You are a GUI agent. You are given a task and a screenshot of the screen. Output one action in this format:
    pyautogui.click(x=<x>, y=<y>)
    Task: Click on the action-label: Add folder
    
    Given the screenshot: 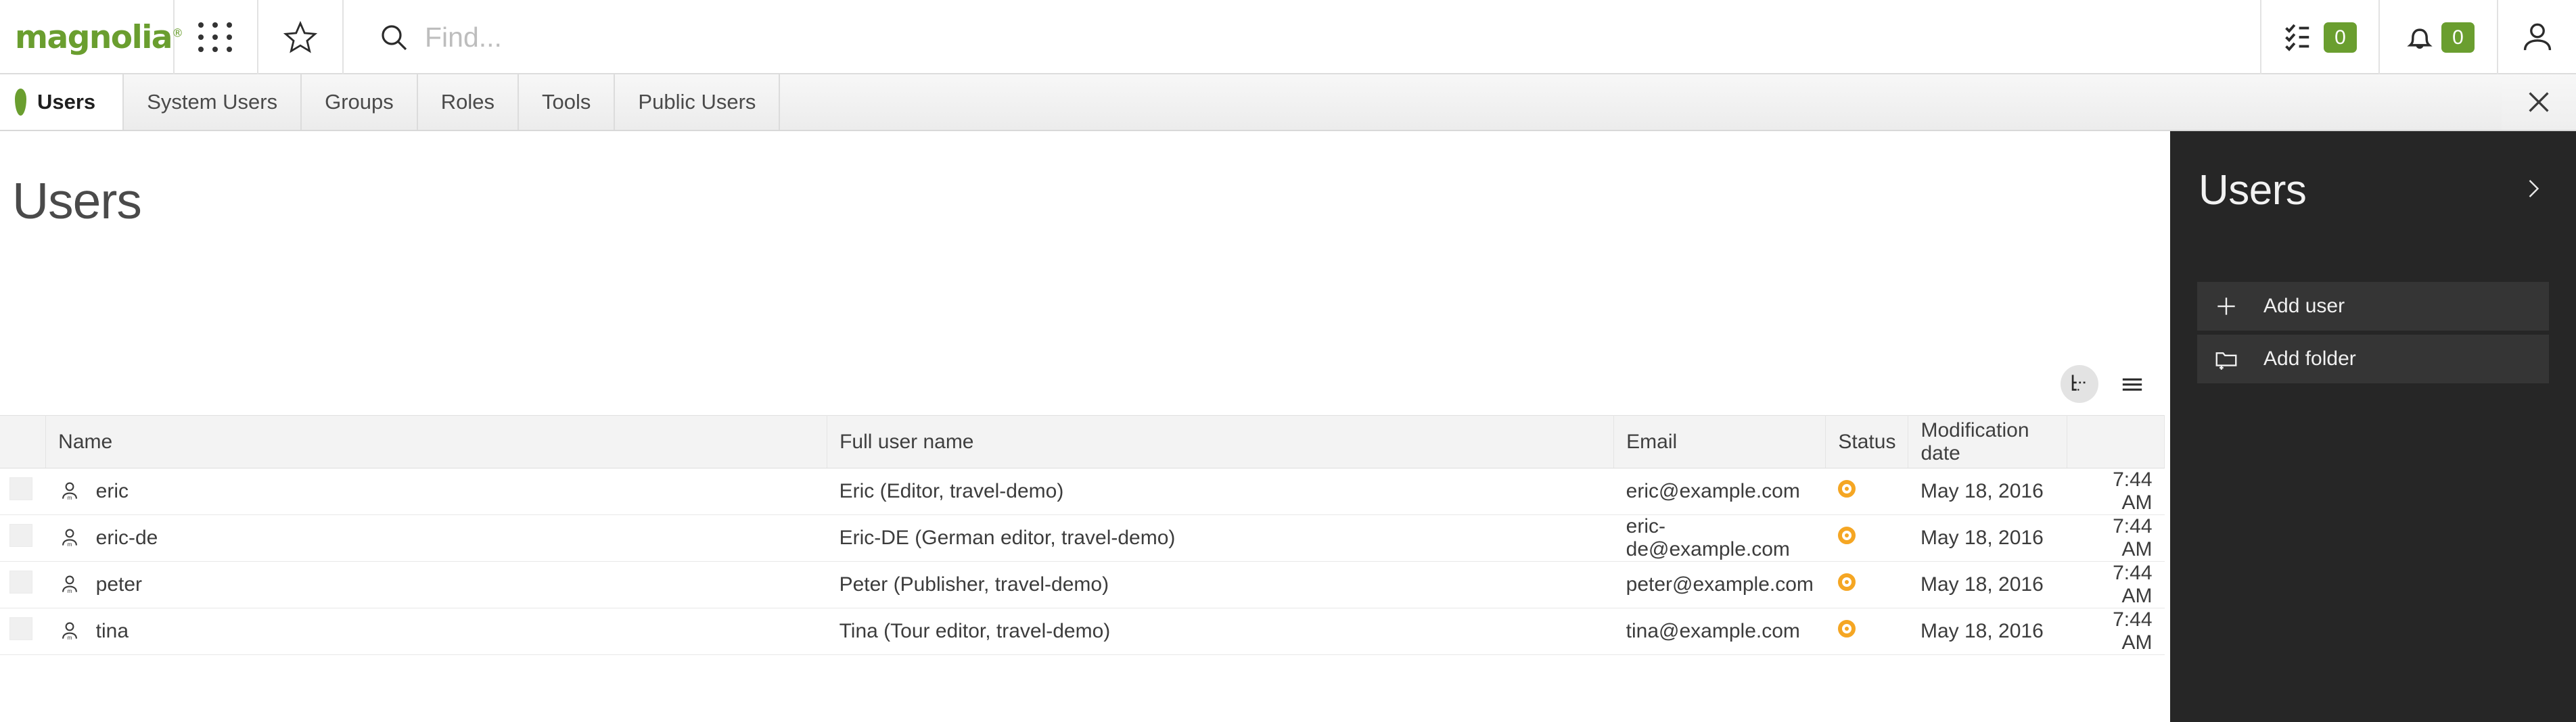 What is the action you would take?
    pyautogui.click(x=2309, y=358)
    